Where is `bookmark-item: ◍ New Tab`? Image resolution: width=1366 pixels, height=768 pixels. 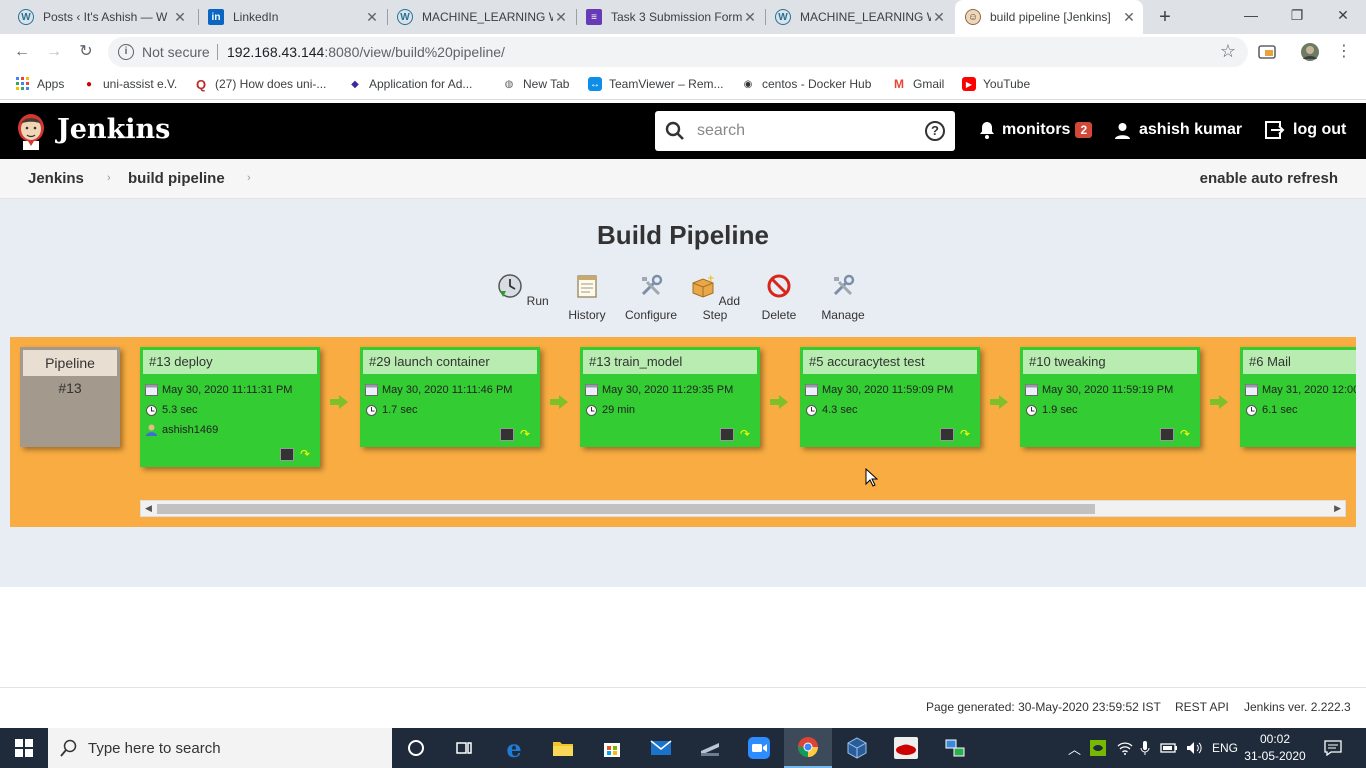 bookmark-item: ◍ New Tab is located at coordinates (536, 84).